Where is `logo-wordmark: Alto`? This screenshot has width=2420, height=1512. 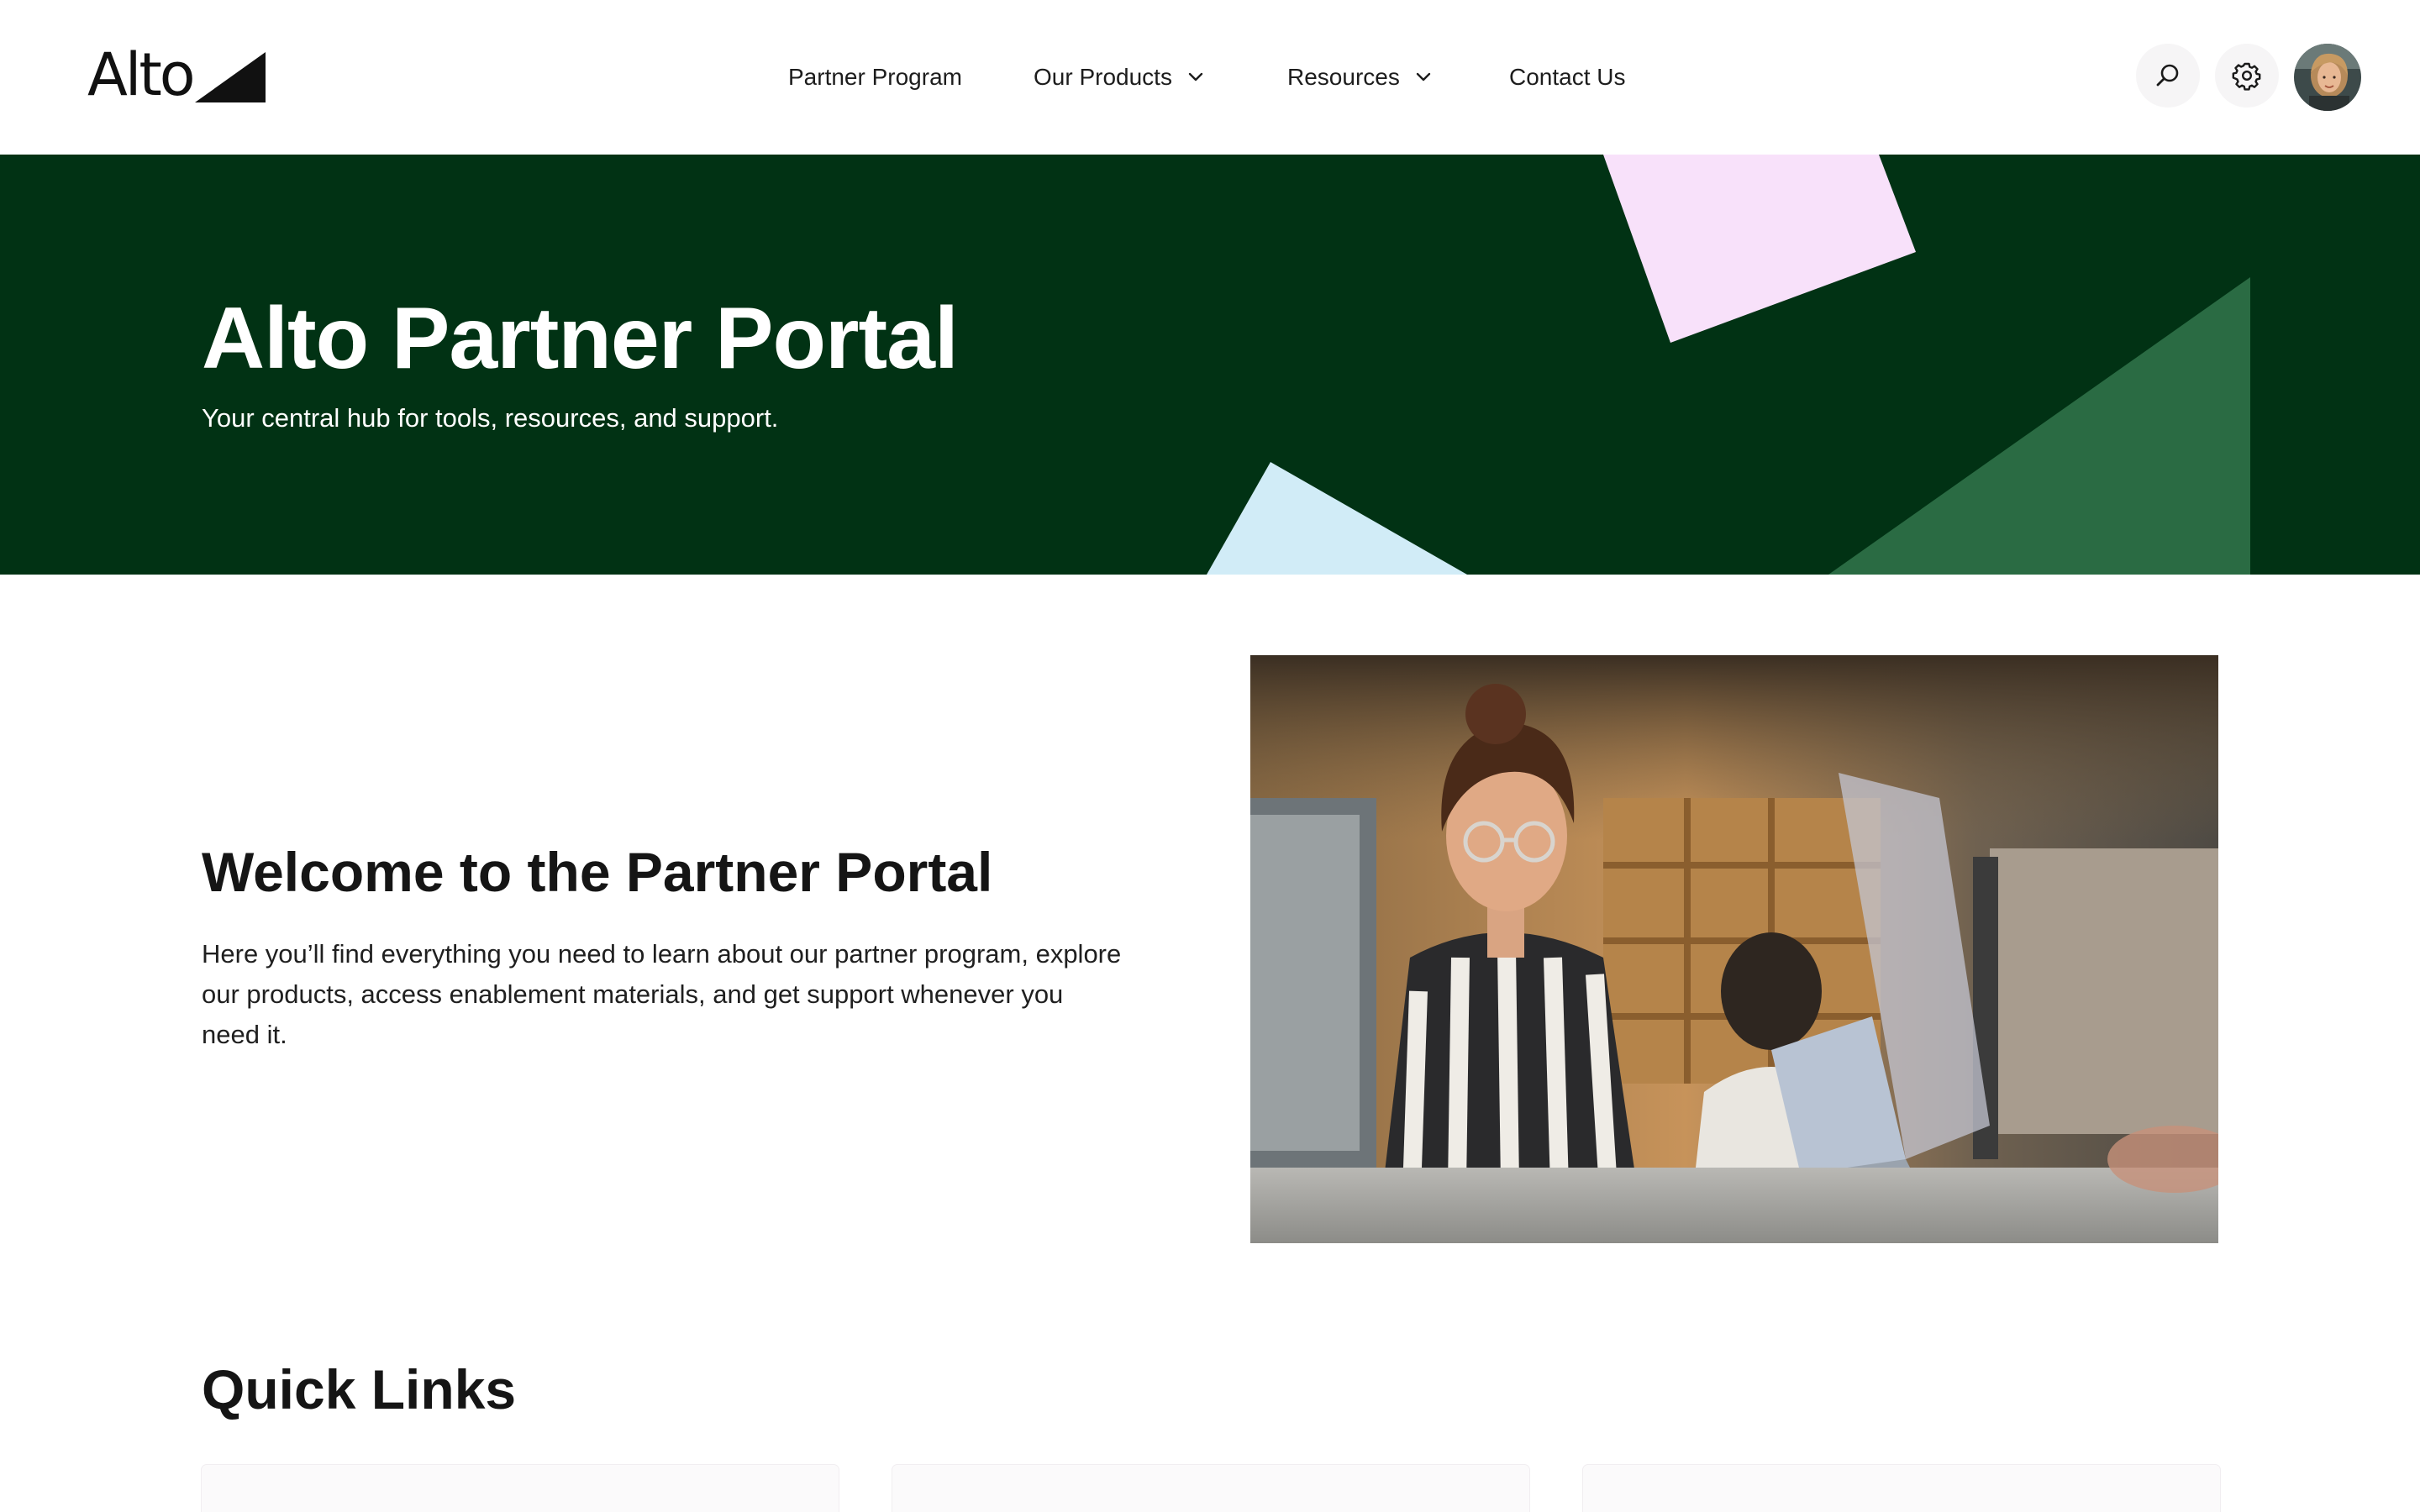
logo-wordmark: Alto is located at coordinates (142, 74).